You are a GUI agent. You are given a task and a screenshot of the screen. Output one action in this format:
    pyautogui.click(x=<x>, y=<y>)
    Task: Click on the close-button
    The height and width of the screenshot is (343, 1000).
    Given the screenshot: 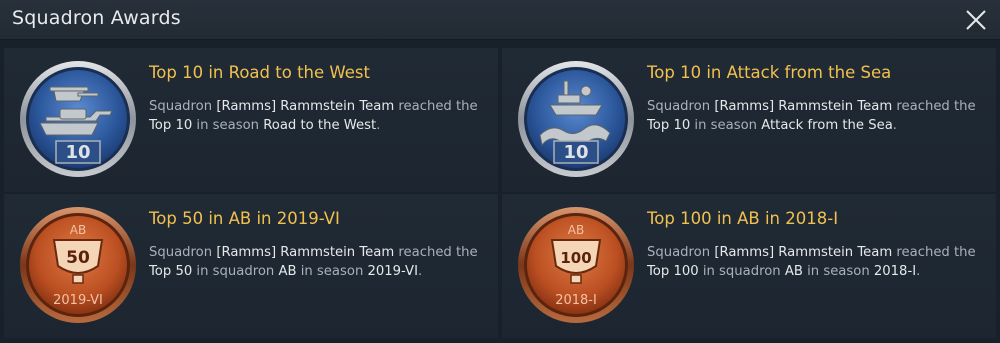 What is the action you would take?
    pyautogui.click(x=976, y=20)
    